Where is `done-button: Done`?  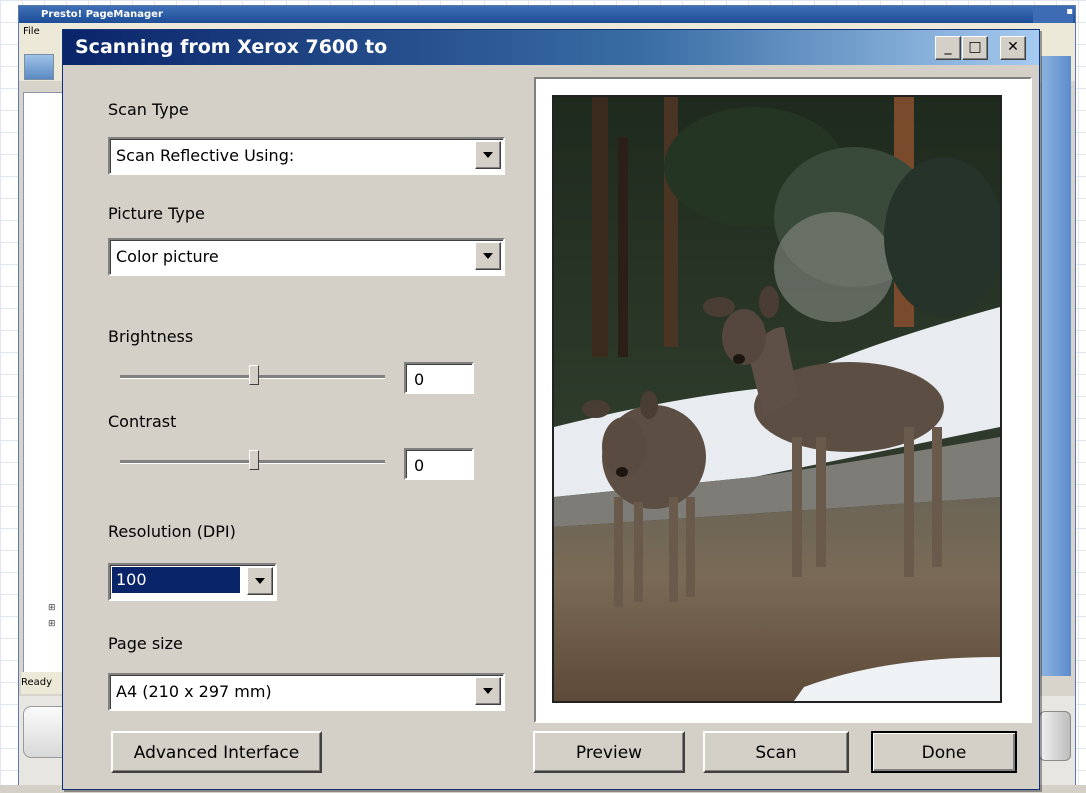
done-button: Done is located at coordinates (944, 752).